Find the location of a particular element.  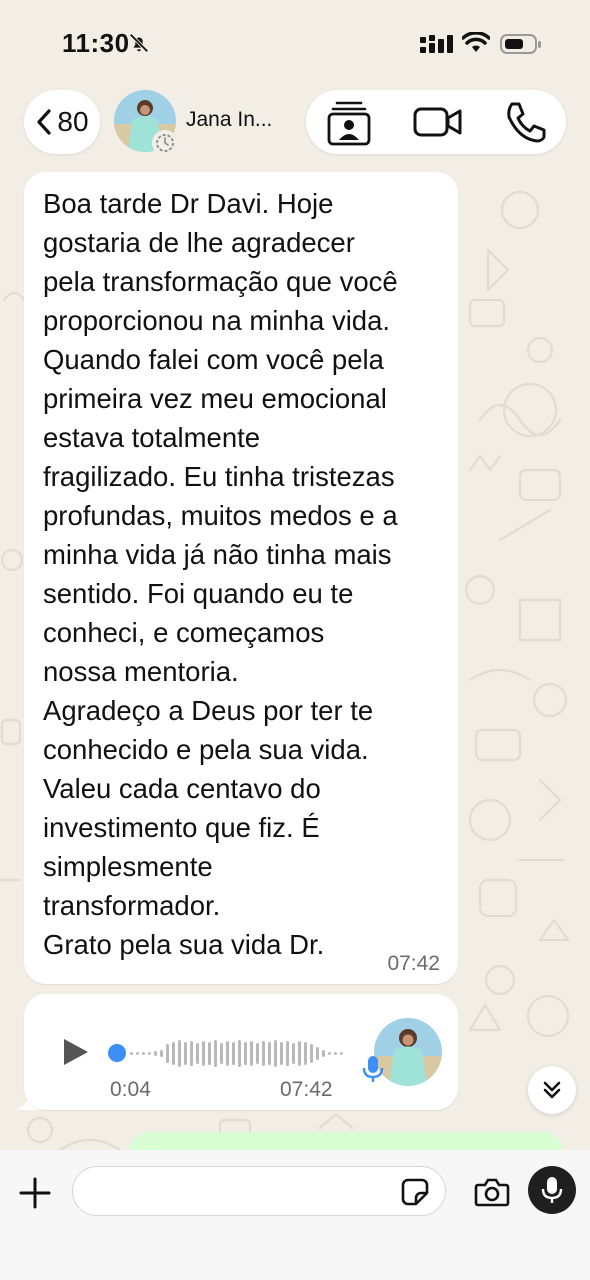

wifi-icon is located at coordinates (476, 42).